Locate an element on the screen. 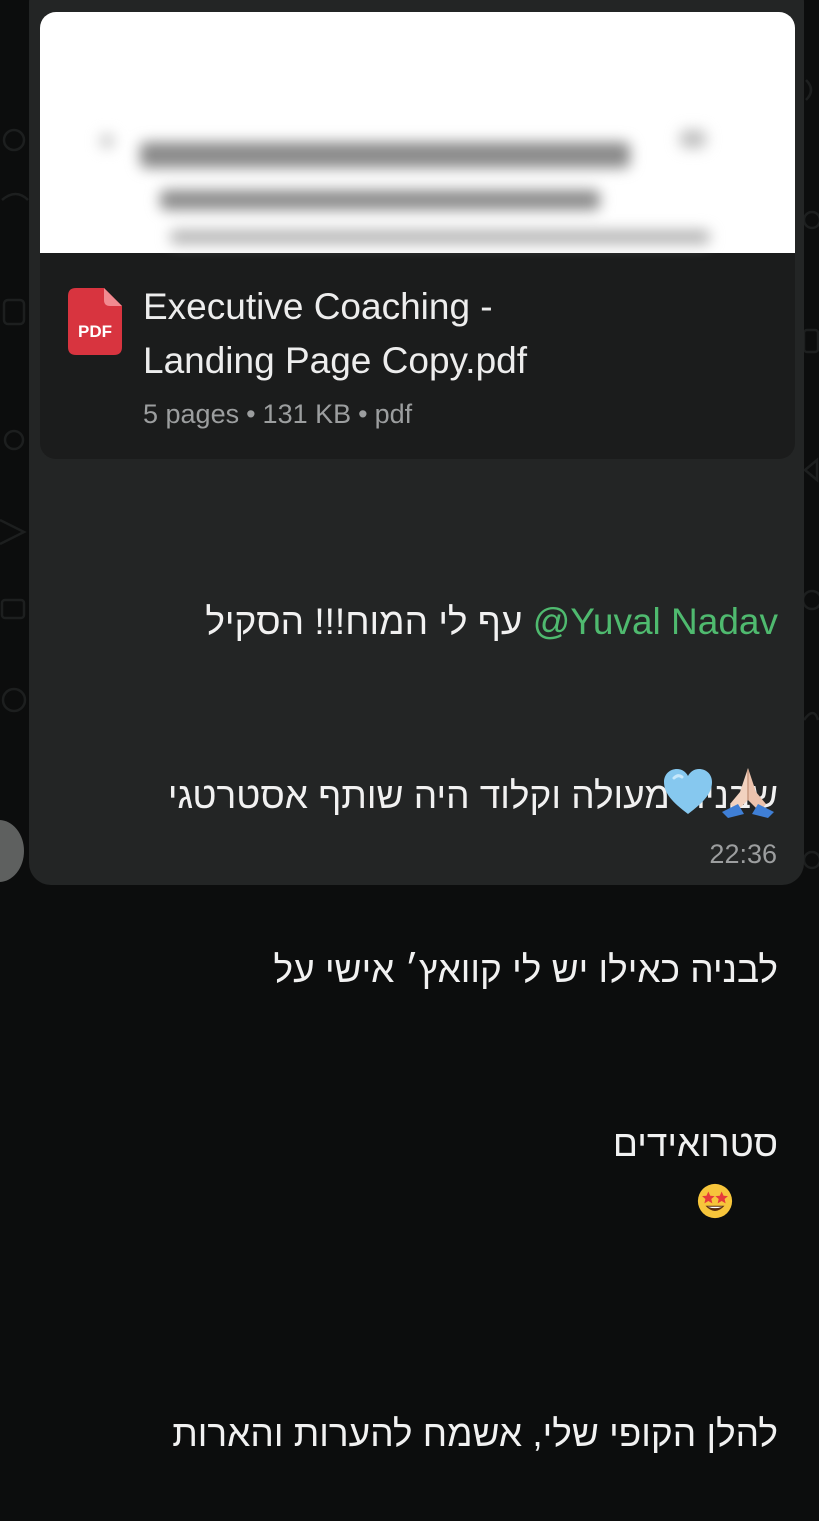 This screenshot has width=819, height=1521. document-metadata: 5 pages • 131 KB • pdf is located at coordinates (277, 414).